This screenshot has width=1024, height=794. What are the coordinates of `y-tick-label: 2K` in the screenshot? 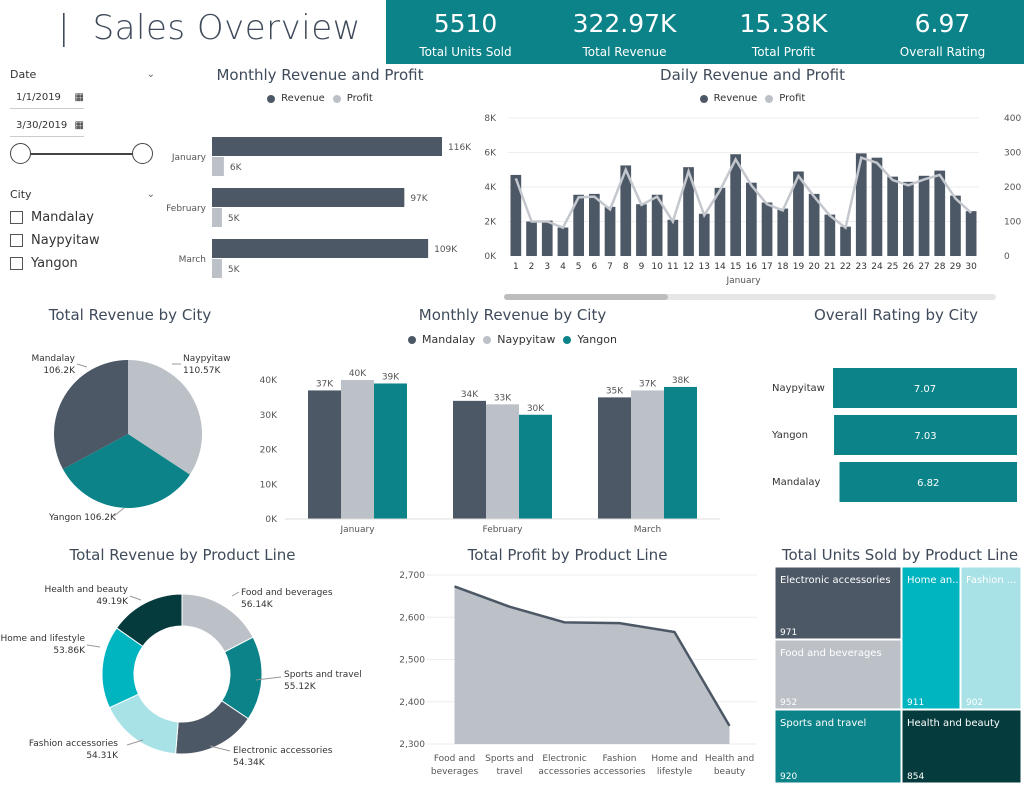 It's located at (490, 223).